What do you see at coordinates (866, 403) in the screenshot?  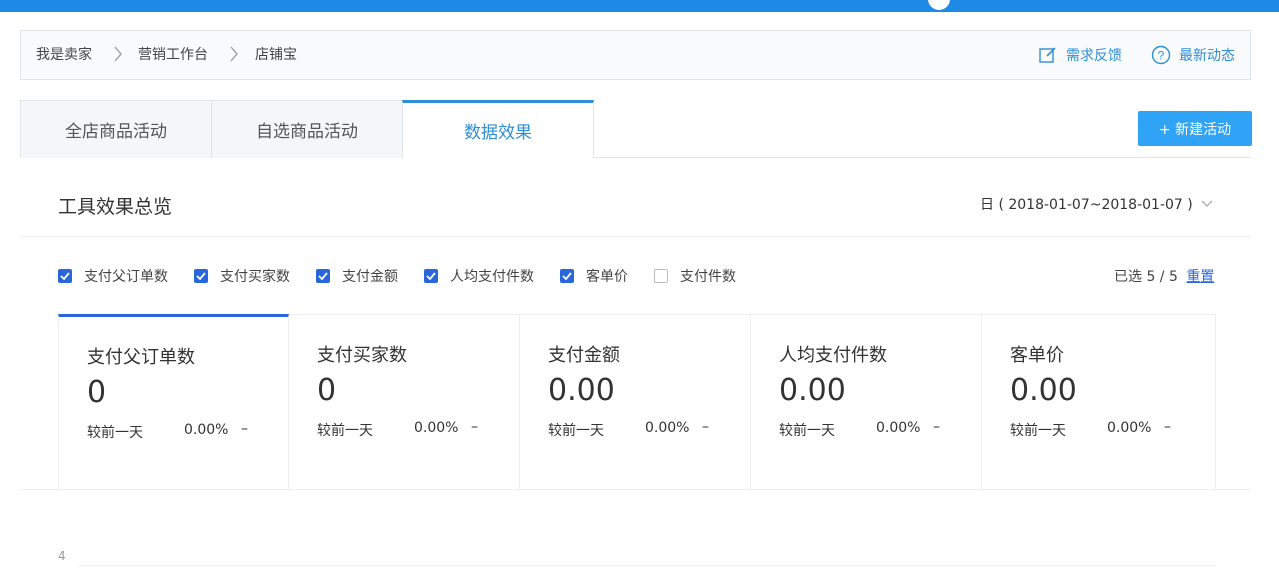 I see `metric-card-items-per-buyer: 人均支付件数 0.00 较前一天 0.00% –` at bounding box center [866, 403].